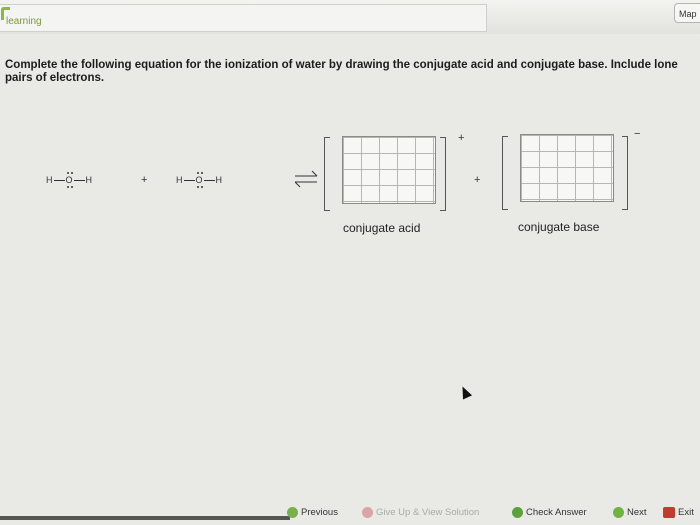 The width and height of the screenshot is (700, 525). What do you see at coordinates (465, 392) in the screenshot?
I see `mouse-cursor-icon` at bounding box center [465, 392].